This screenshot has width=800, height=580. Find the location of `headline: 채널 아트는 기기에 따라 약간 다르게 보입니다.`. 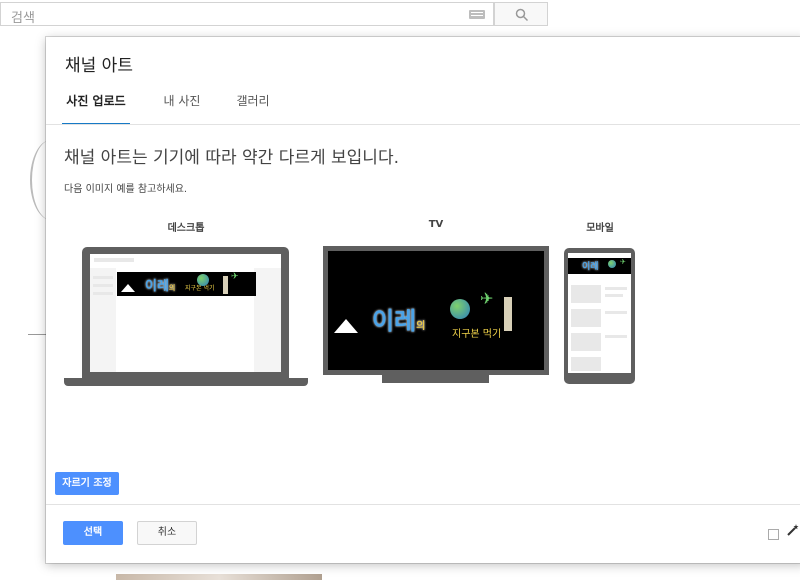

headline: 채널 아트는 기기에 따라 약간 다르게 보입니다. is located at coordinates (231, 158).